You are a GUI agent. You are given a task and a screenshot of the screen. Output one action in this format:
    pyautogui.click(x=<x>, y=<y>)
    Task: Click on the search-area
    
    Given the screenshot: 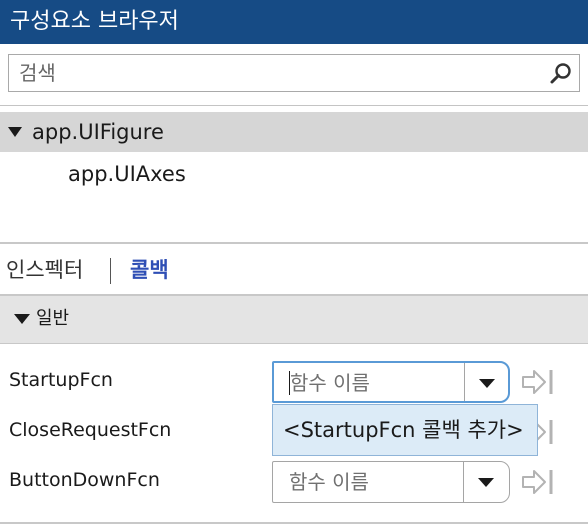 What is the action you would take?
    pyautogui.click(x=294, y=75)
    